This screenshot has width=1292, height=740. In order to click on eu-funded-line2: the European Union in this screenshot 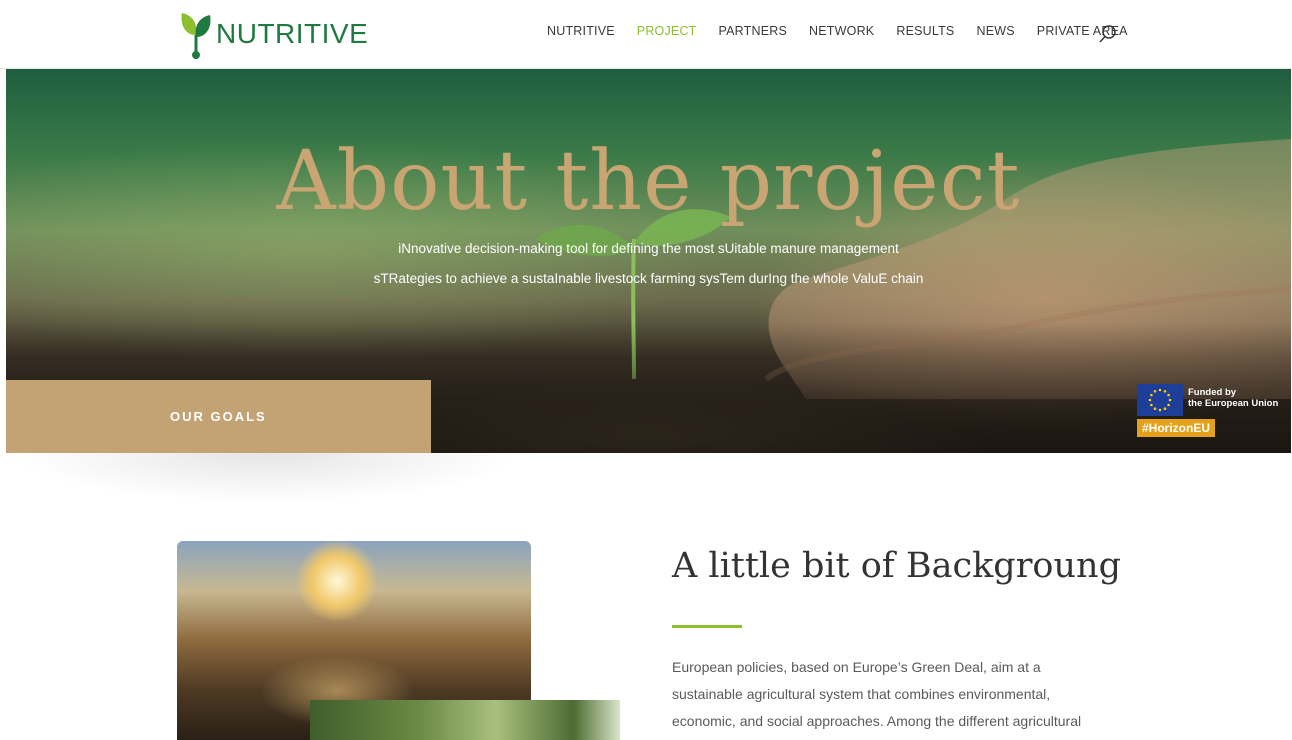, I will do `click(1233, 403)`.